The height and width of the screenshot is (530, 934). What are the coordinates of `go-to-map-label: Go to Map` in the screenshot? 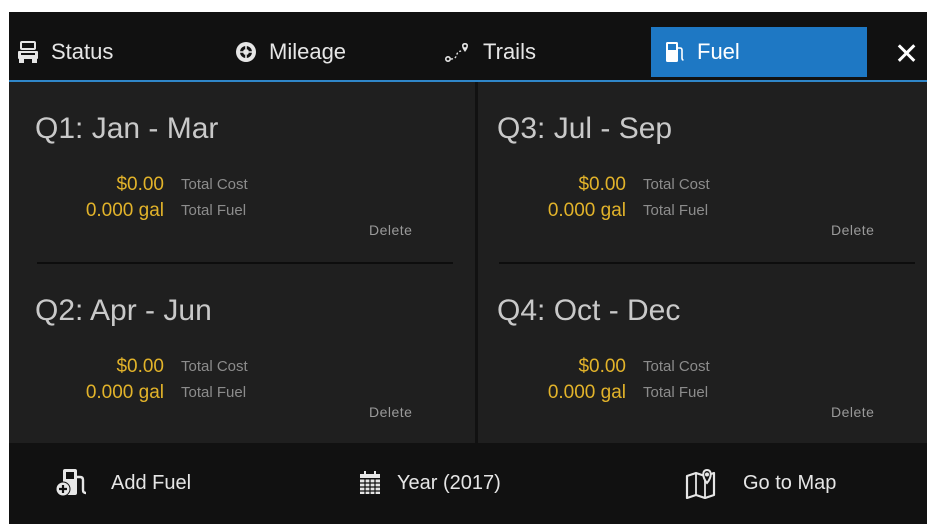 It's located at (790, 482).